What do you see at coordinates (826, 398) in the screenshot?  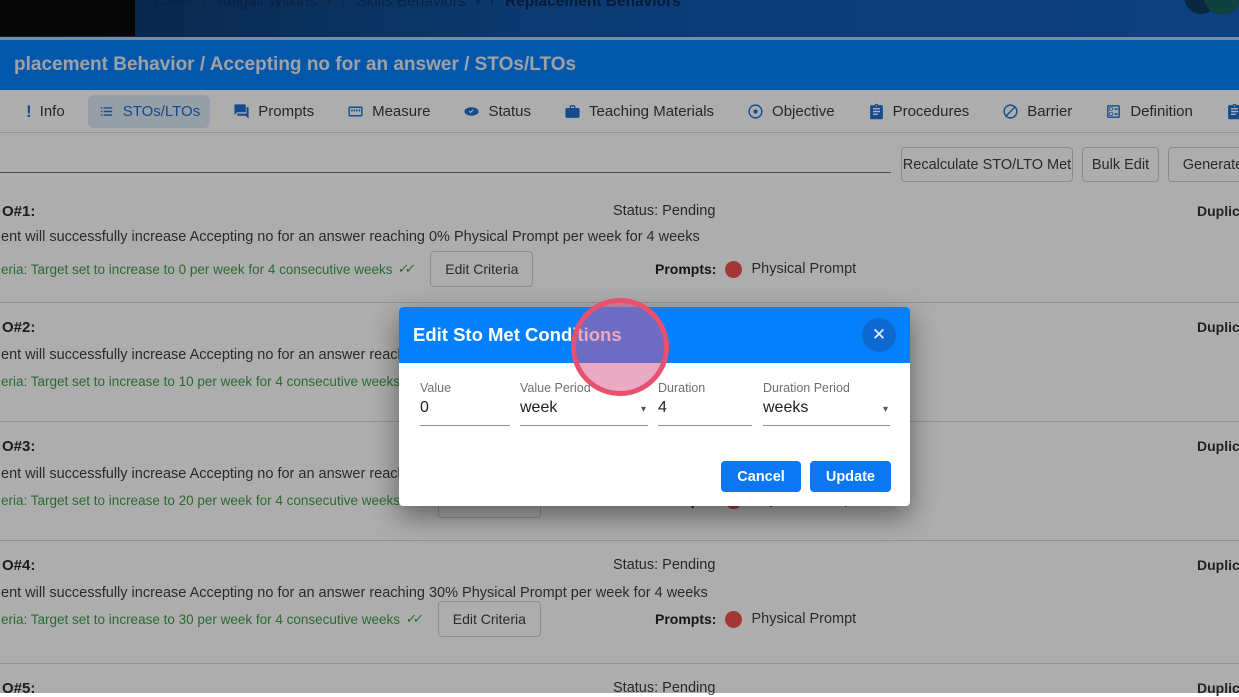 I see `duration-period-select: Duration Period weeks ▾` at bounding box center [826, 398].